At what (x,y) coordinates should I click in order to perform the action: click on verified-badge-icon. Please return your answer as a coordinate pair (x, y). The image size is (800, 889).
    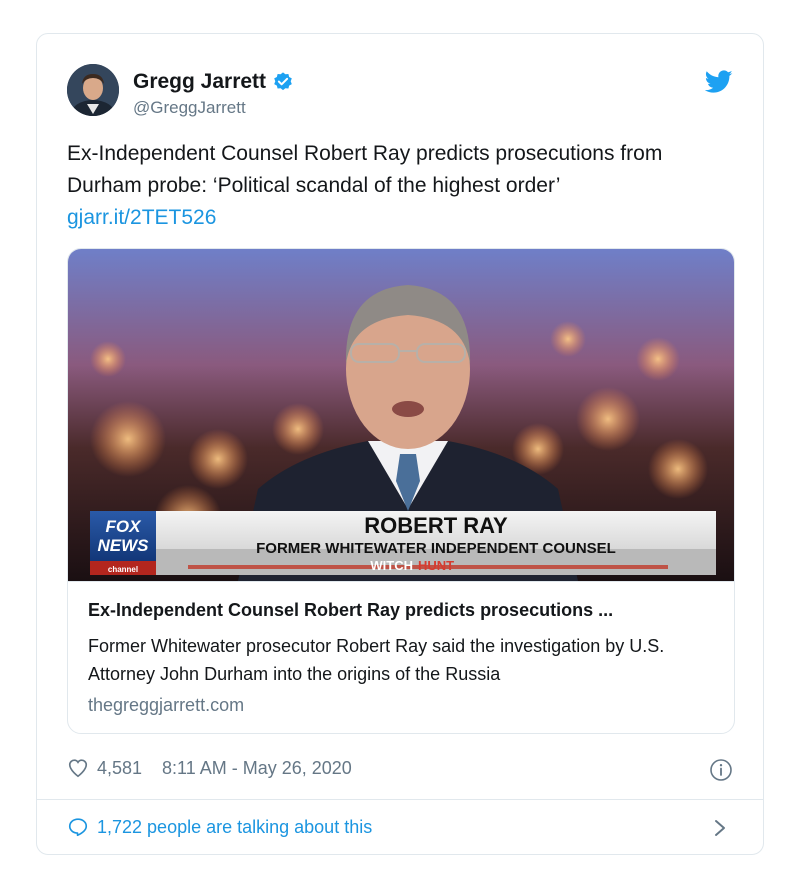
    Looking at the image, I should click on (283, 82).